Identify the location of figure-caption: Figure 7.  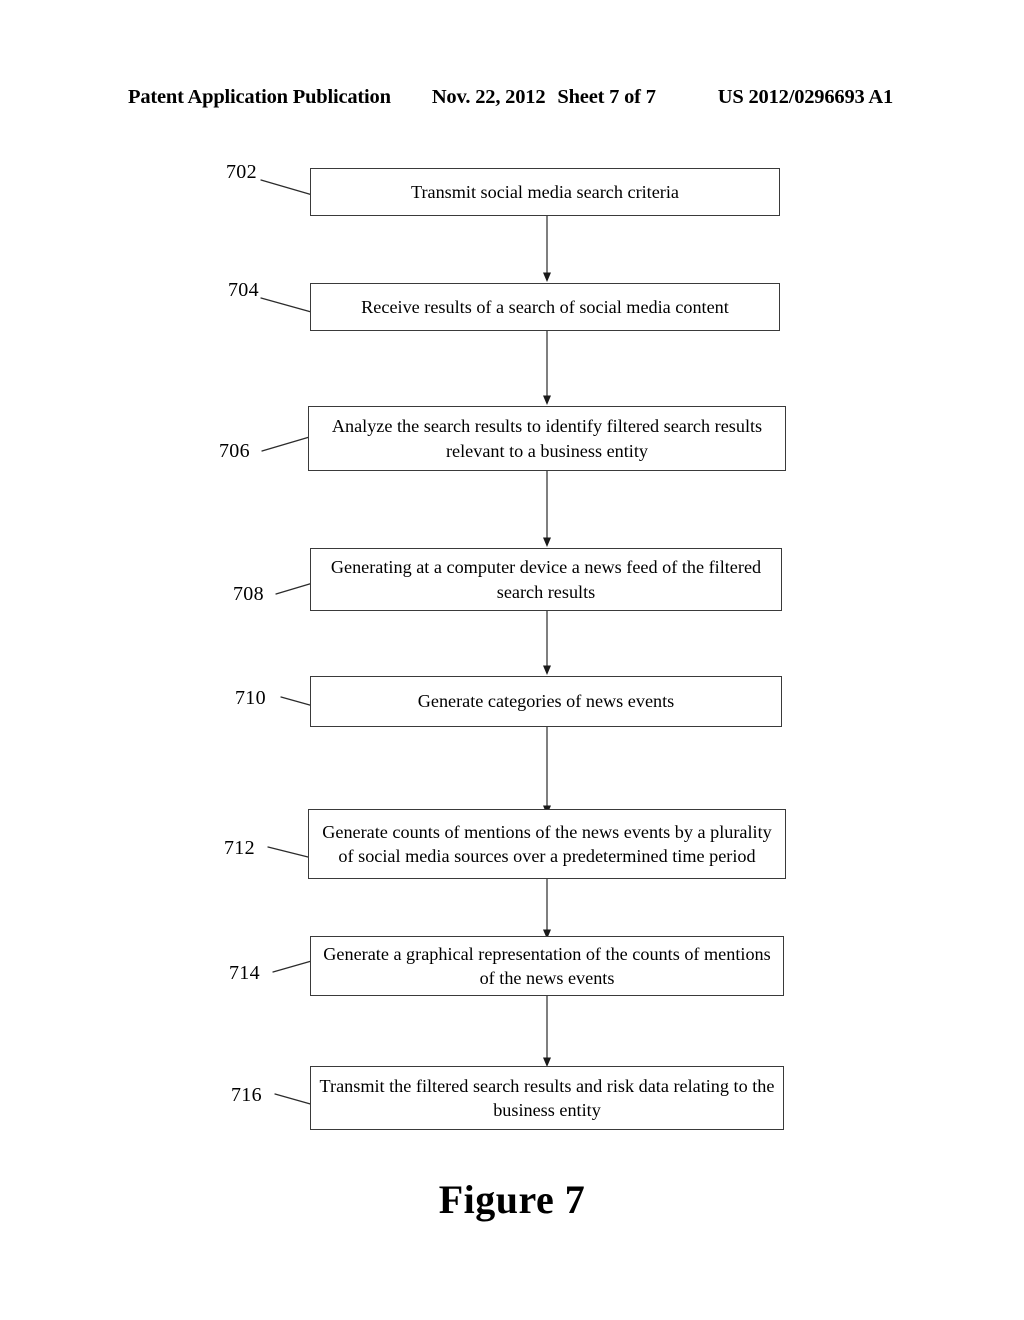
(512, 1199).